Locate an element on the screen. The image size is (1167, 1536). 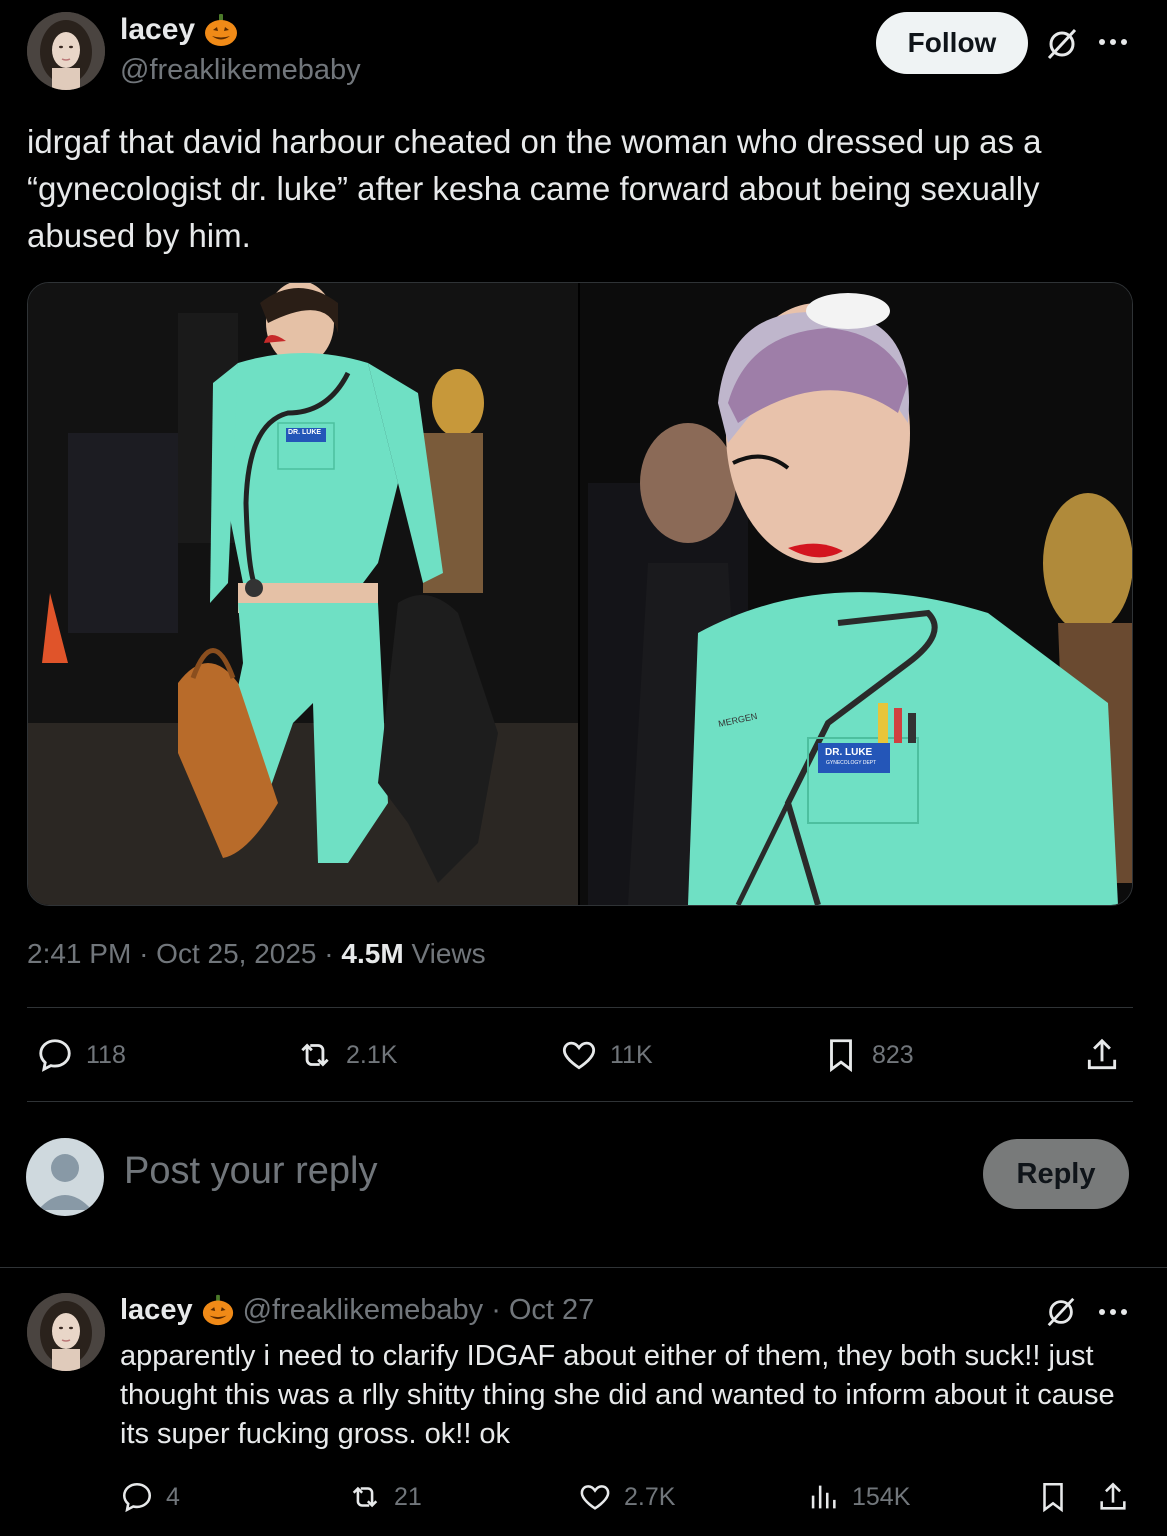
follow-button: Follow is located at coordinates (952, 43).